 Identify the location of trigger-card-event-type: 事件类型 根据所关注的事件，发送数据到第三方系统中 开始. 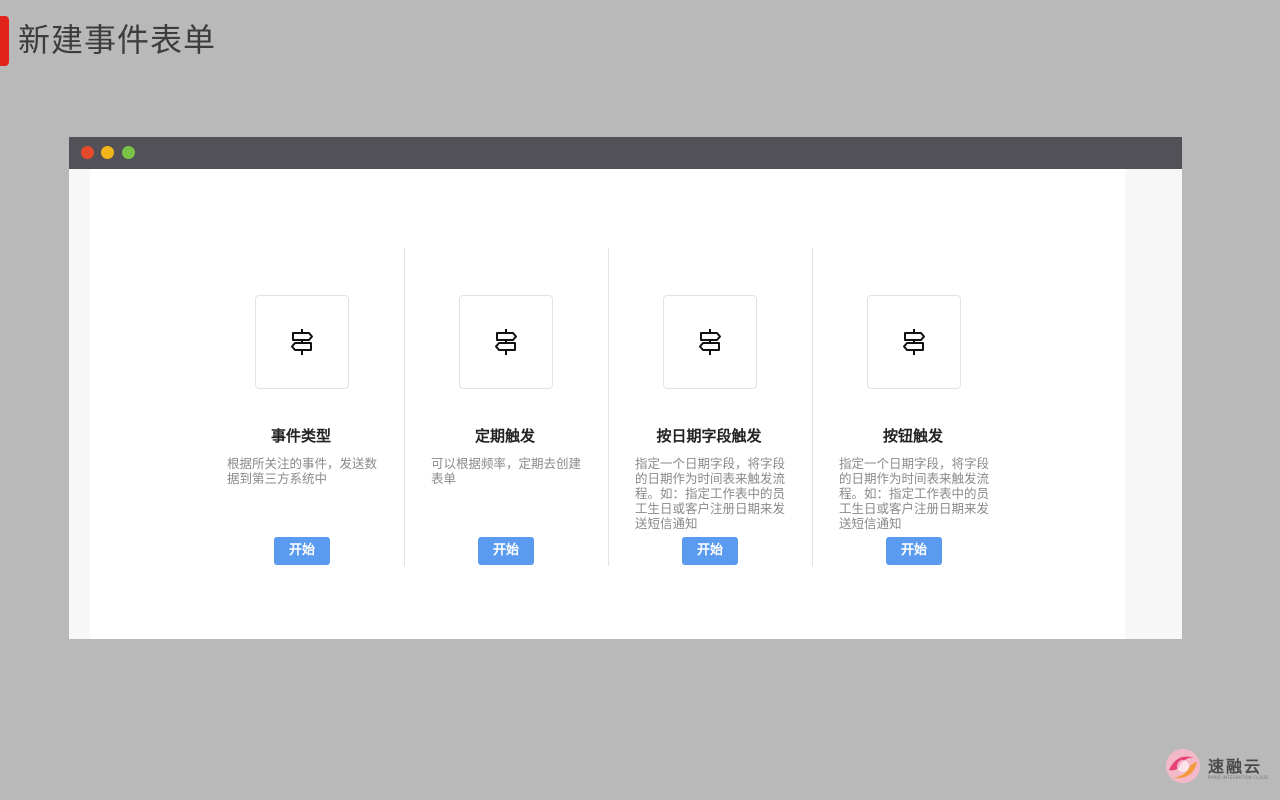
(323, 408).